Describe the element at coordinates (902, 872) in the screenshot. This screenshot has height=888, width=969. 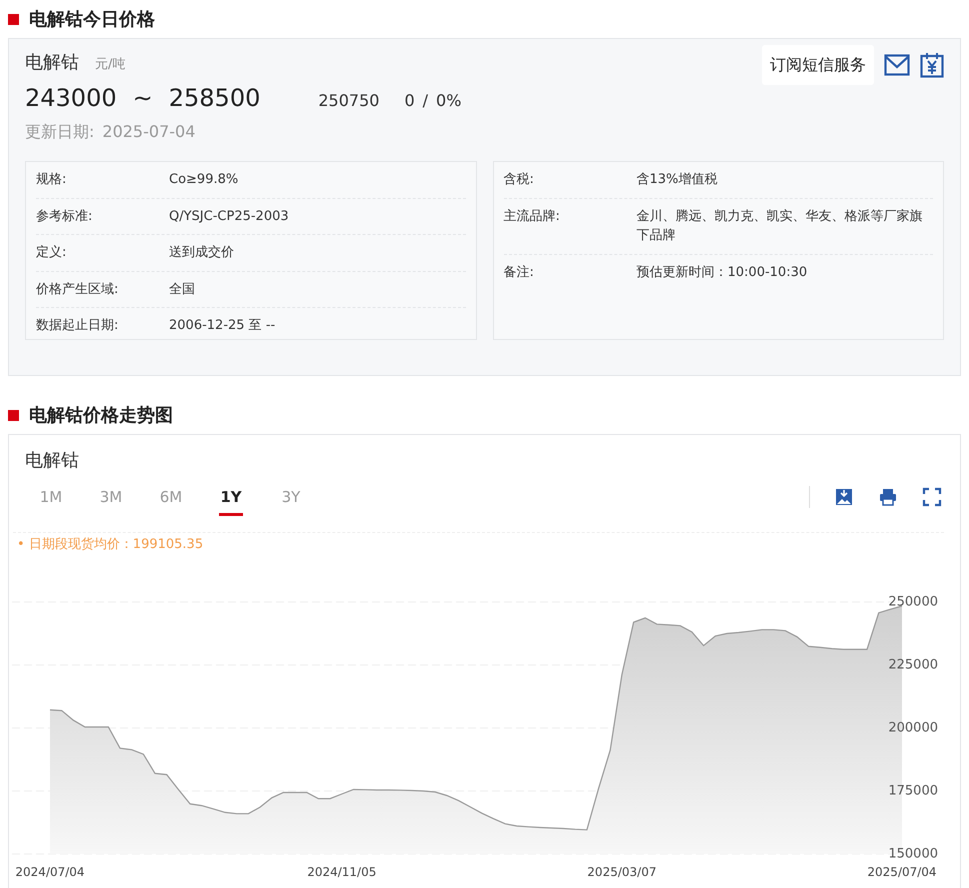
I see `x-axis-label: 2025/07/04` at that location.